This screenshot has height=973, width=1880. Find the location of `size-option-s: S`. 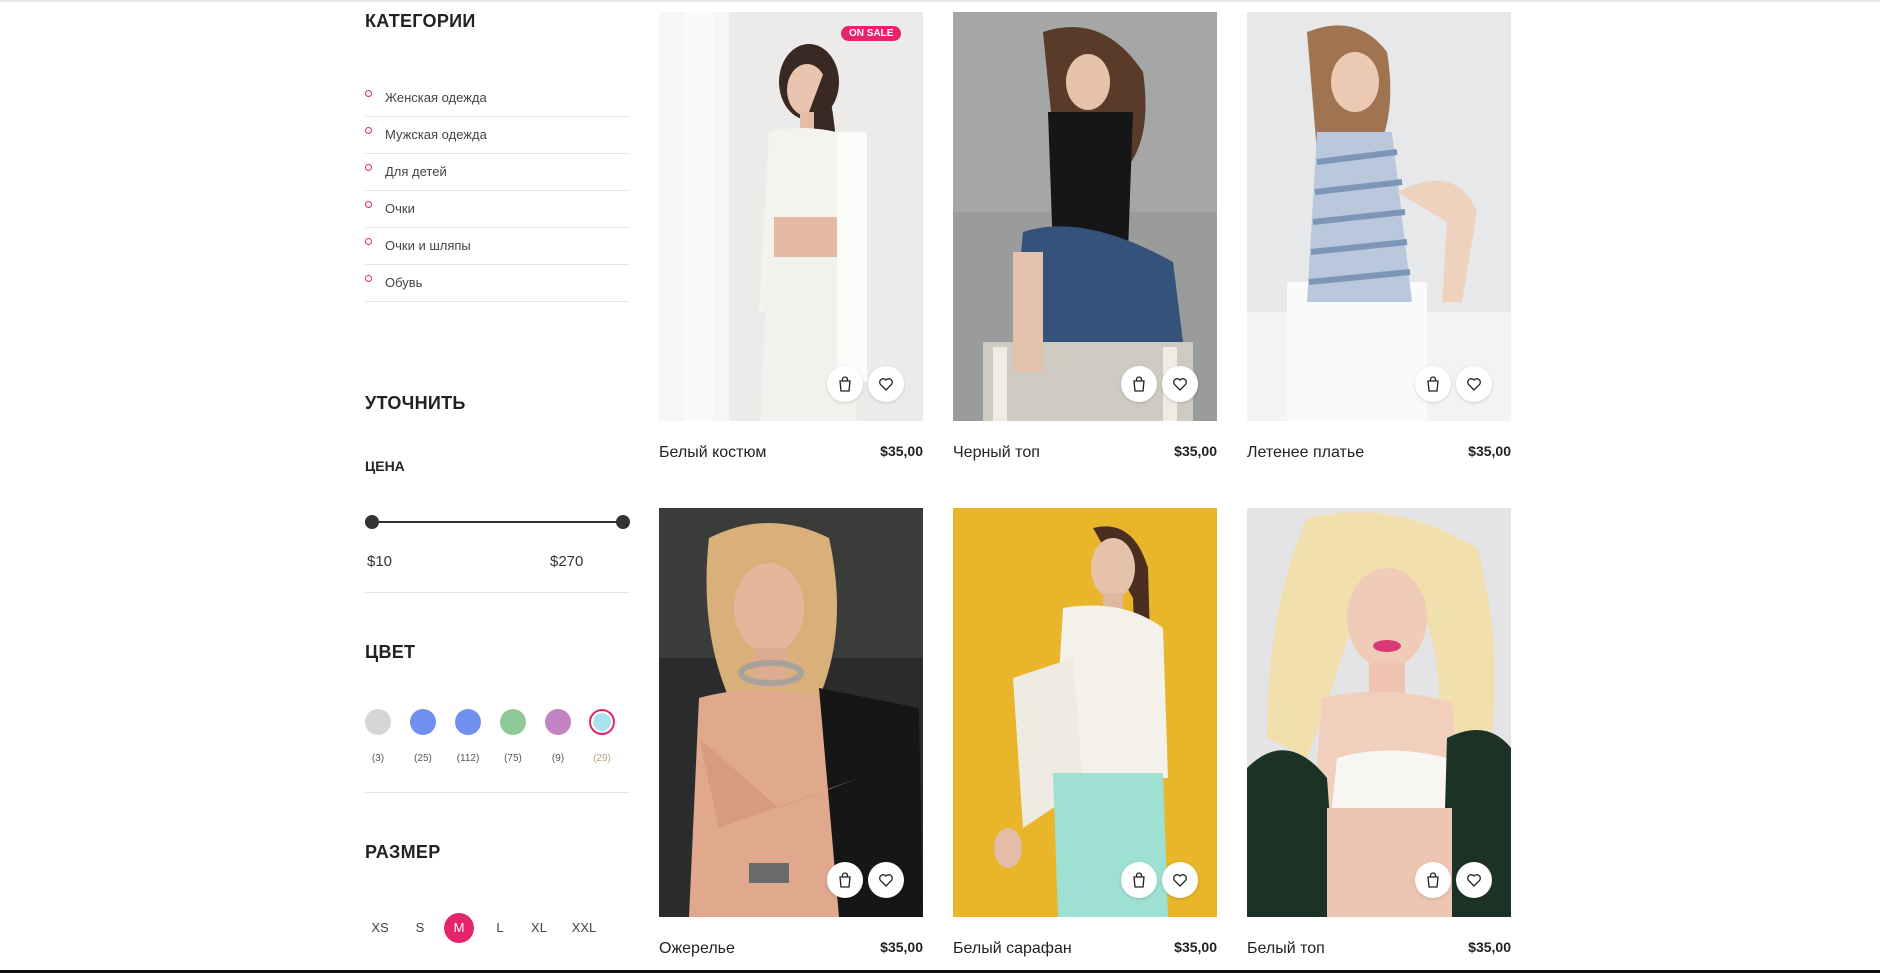

size-option-s: S is located at coordinates (420, 928).